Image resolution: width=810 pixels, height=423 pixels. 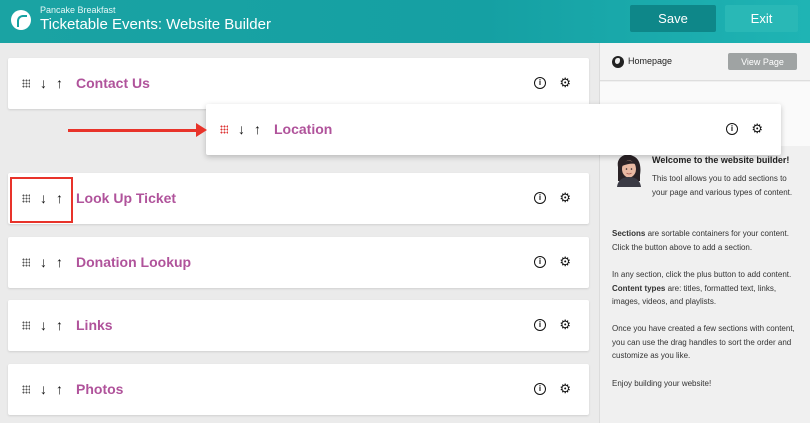 What do you see at coordinates (298, 198) in the screenshot?
I see `section-look-up-ticket: ↓ ↑ Look Up Ticket i ⚙` at bounding box center [298, 198].